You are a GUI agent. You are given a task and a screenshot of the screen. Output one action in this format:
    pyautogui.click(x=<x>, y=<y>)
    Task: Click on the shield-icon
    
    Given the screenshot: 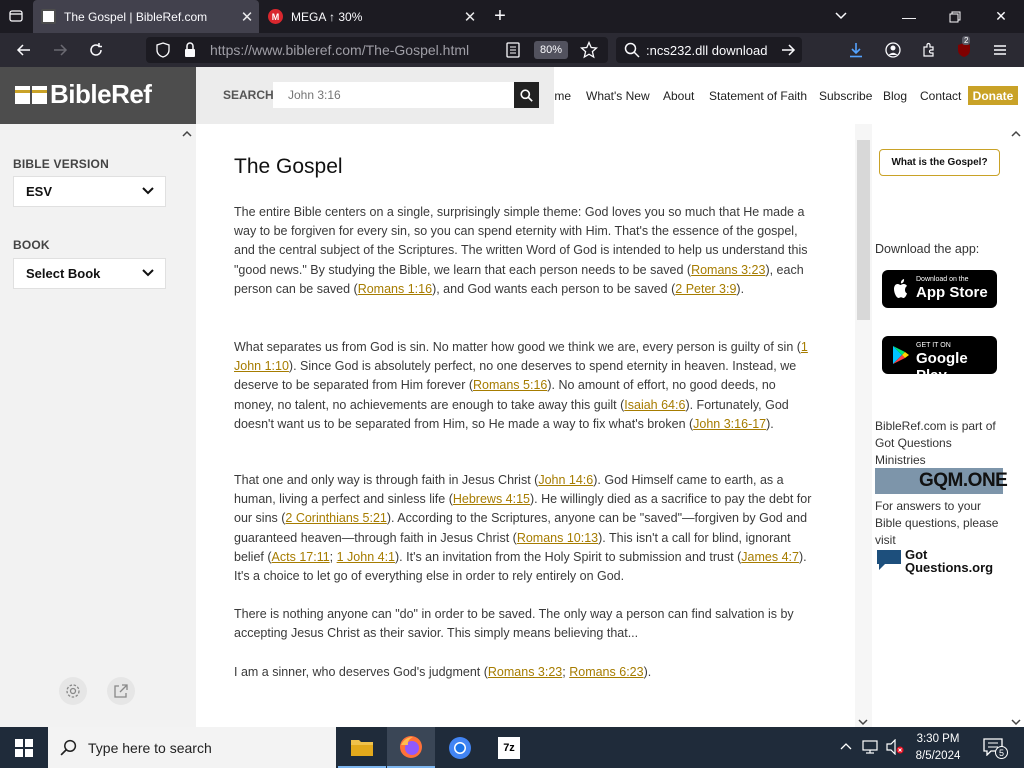 What is the action you would take?
    pyautogui.click(x=163, y=52)
    